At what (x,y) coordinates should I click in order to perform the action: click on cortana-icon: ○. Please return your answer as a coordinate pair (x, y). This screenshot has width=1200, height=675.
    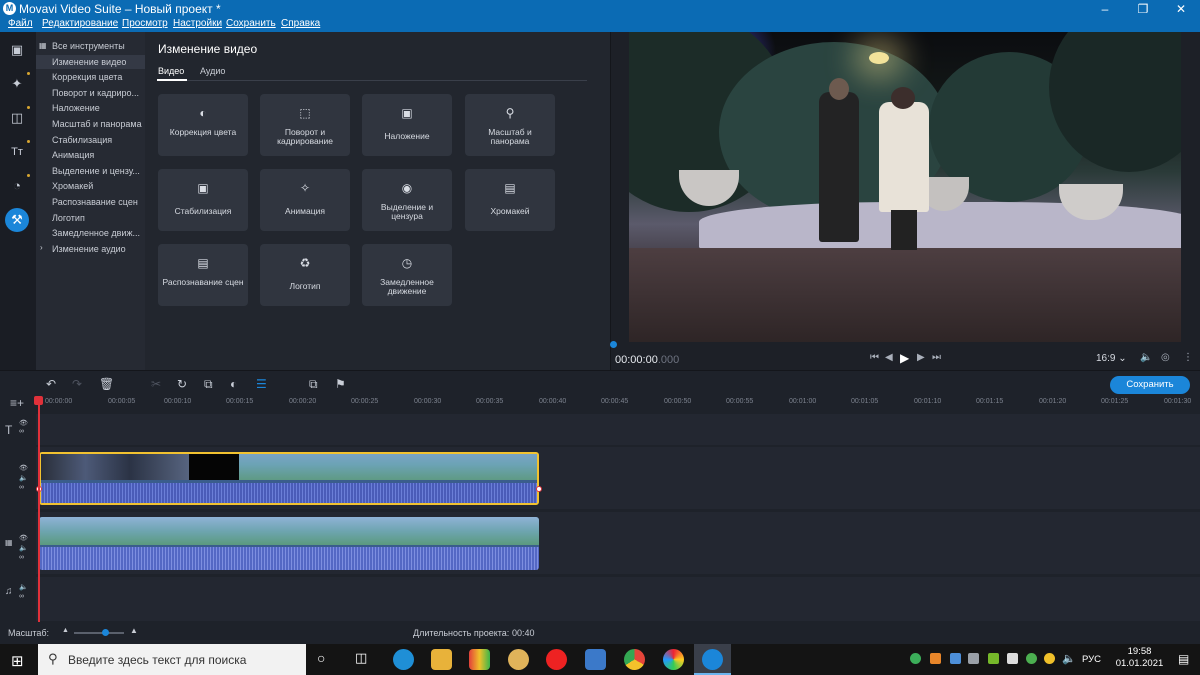
    Looking at the image, I should click on (321, 658).